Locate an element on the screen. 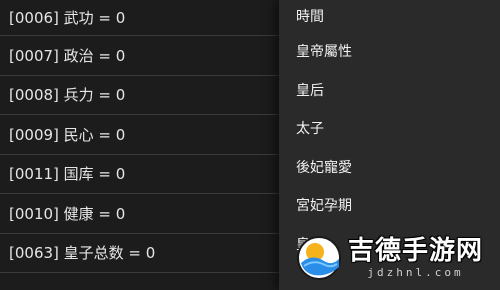 The height and width of the screenshot is (290, 500). menu-item-empress: 皇后 is located at coordinates (389, 90).